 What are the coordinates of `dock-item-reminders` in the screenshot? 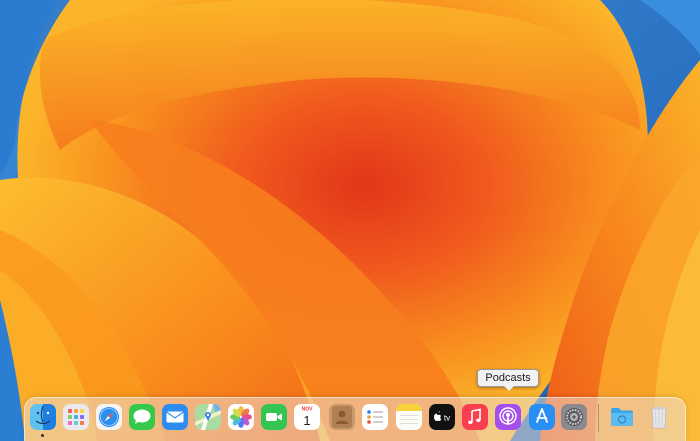 It's located at (375, 417).